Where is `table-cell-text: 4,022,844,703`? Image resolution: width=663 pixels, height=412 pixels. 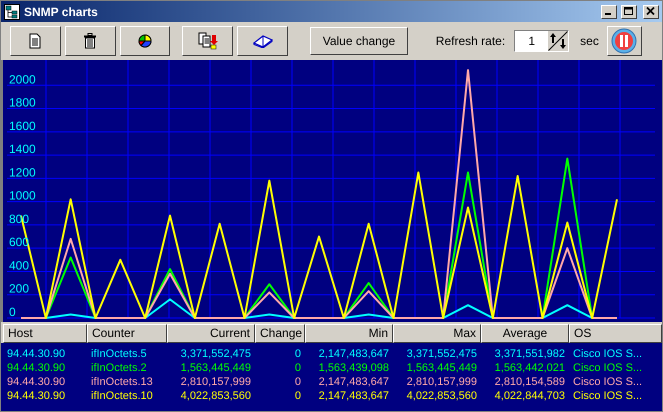
table-cell-text: 4,022,844,703 is located at coordinates (530, 396).